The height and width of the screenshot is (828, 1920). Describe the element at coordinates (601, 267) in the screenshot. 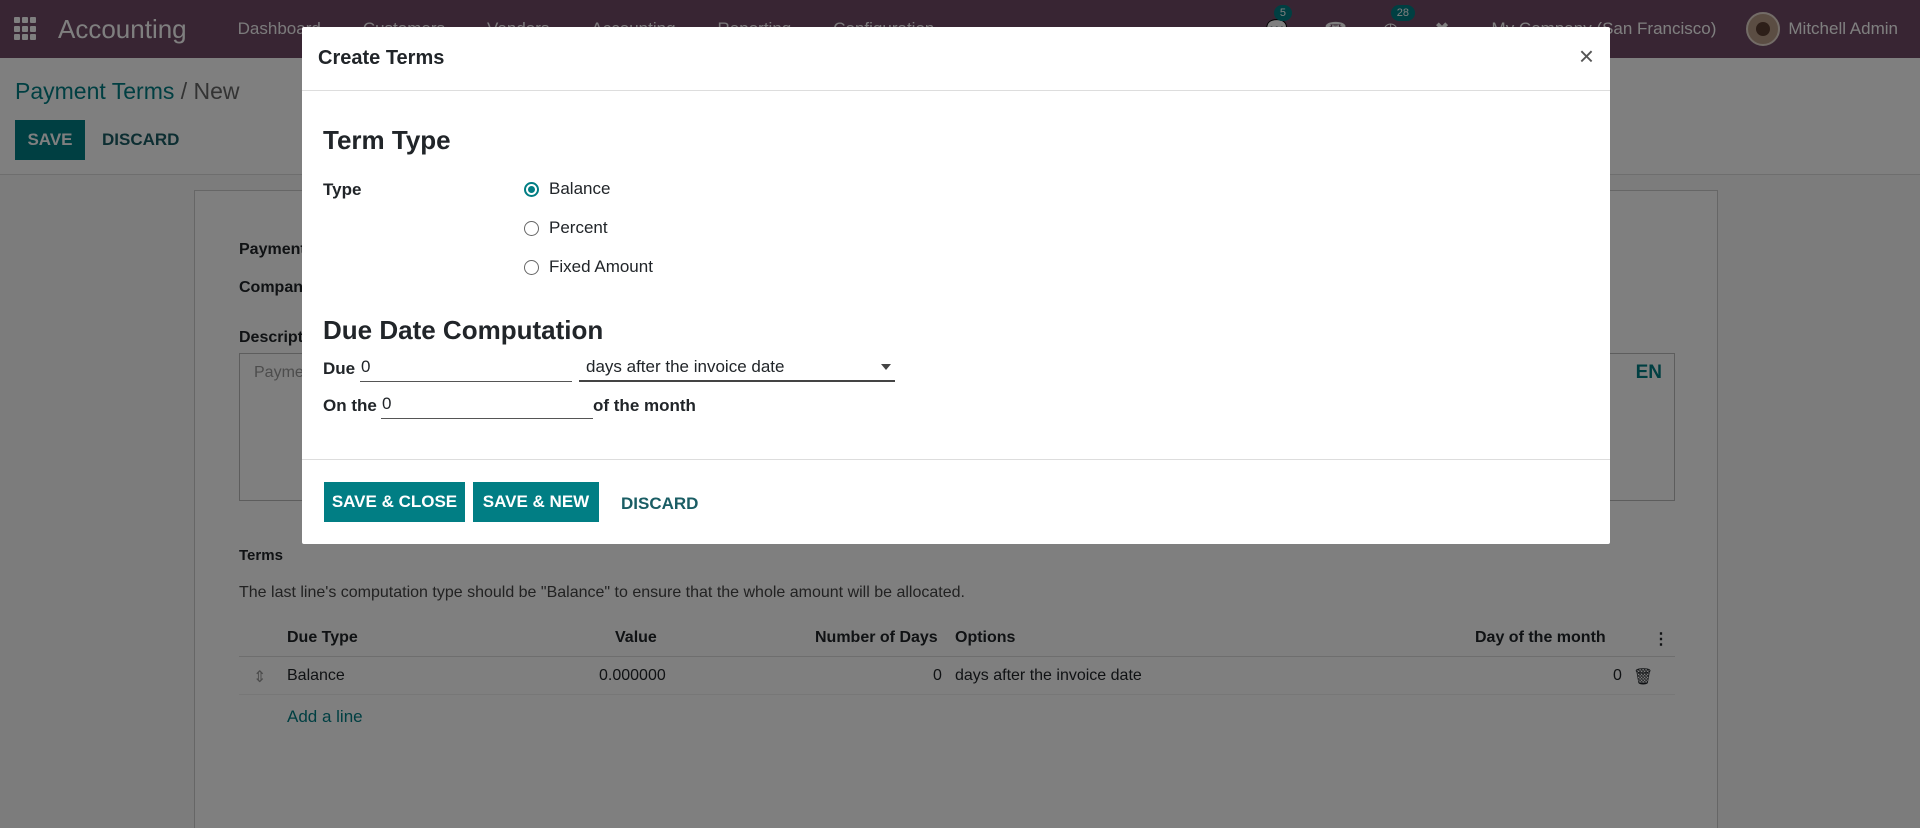

I see `radio-fixed-amount-label: Fixed Amount` at that location.